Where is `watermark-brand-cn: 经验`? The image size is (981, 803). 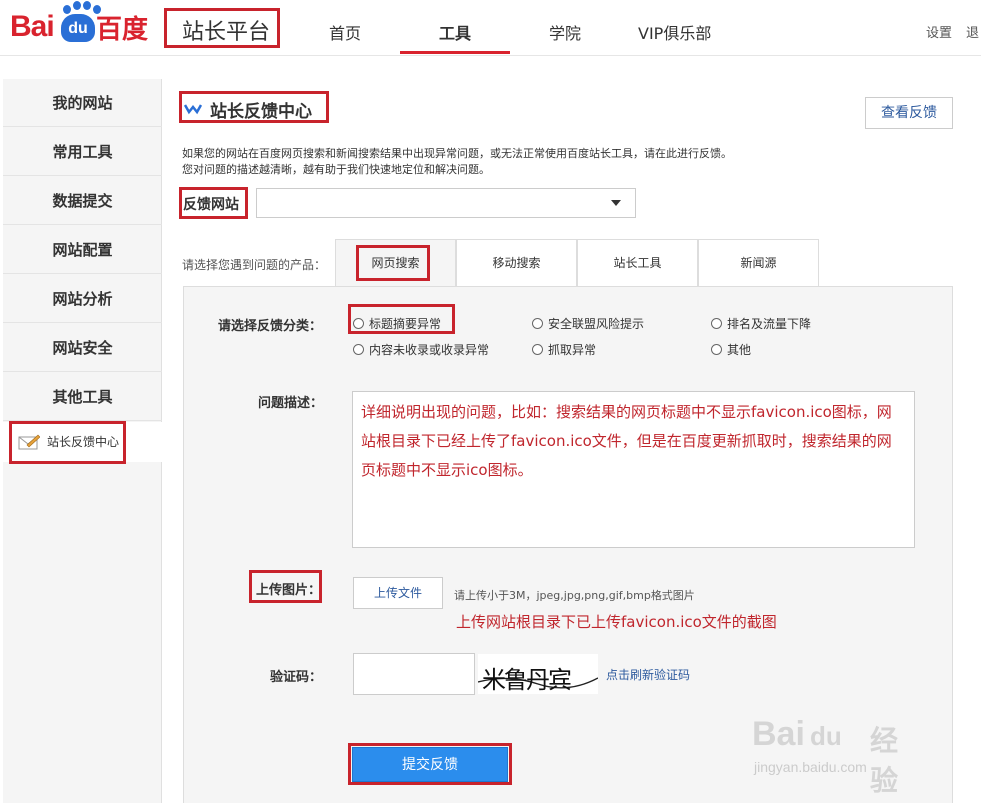 watermark-brand-cn: 经验 is located at coordinates (884, 760).